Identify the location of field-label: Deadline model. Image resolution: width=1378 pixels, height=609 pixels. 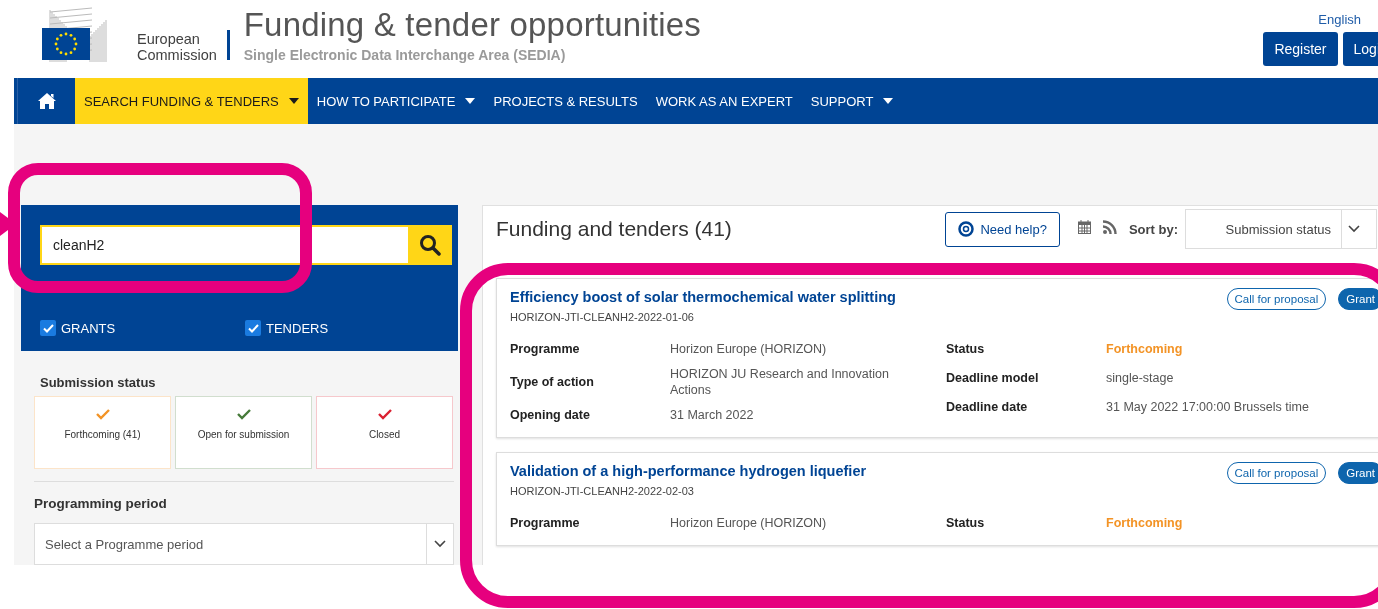
(993, 378).